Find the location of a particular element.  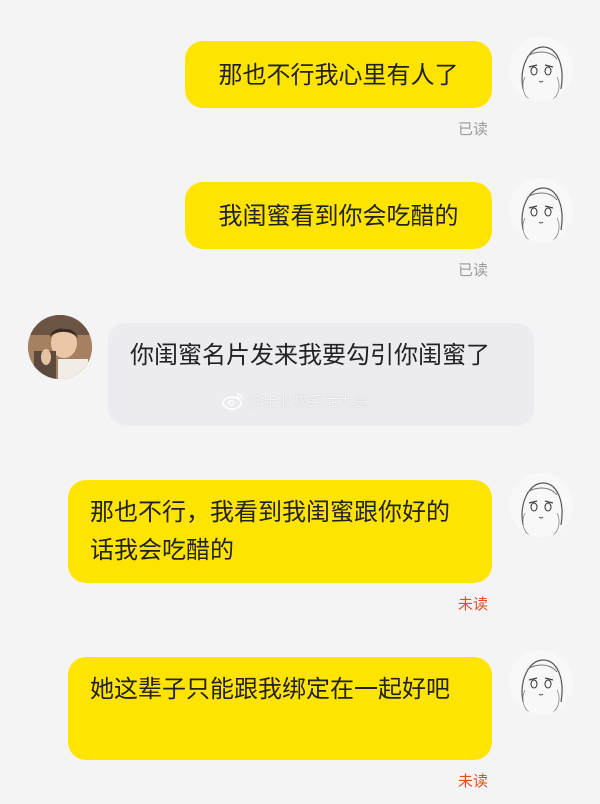

message-bubble-sent: 那也不行，我看到我闺蜜跟你好的话我会吃醋的 is located at coordinates (280, 531).